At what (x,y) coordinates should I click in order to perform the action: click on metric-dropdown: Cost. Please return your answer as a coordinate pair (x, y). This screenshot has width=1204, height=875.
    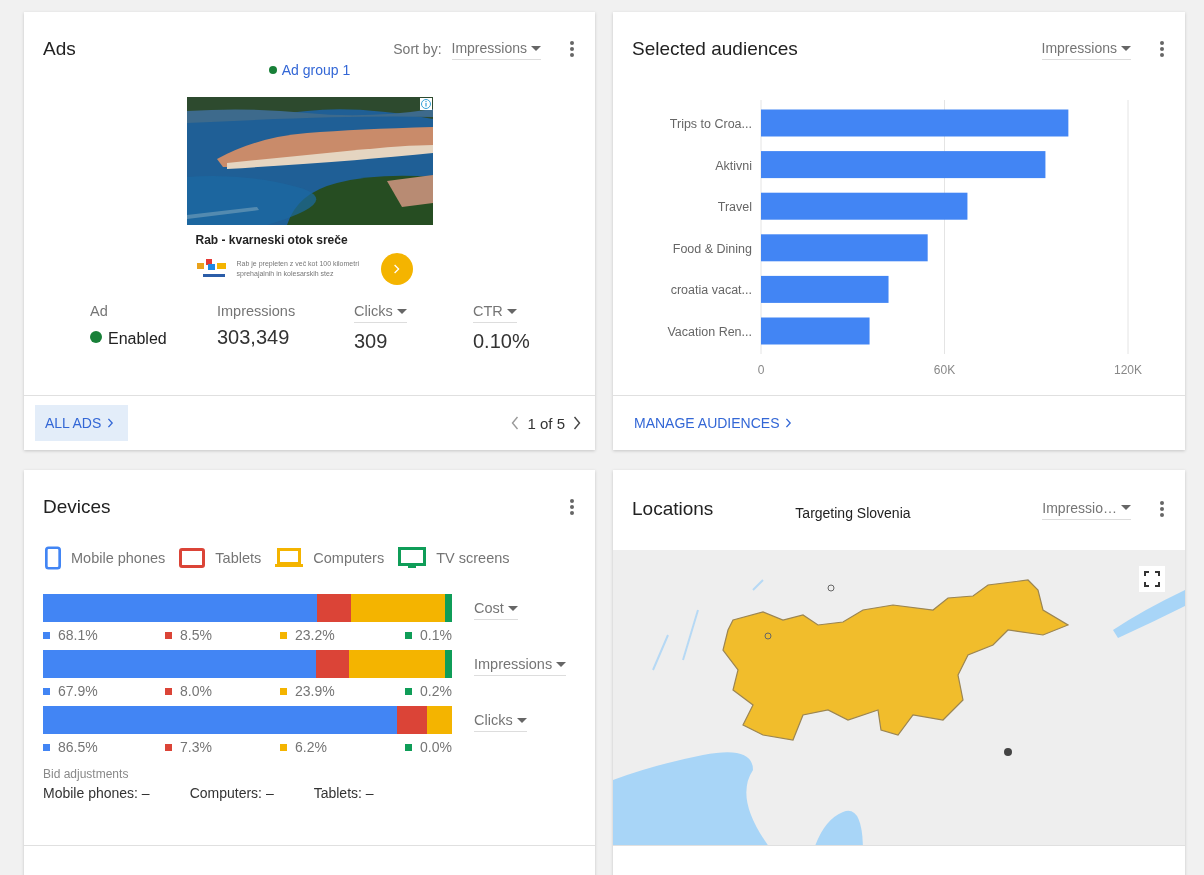
    Looking at the image, I should click on (496, 609).